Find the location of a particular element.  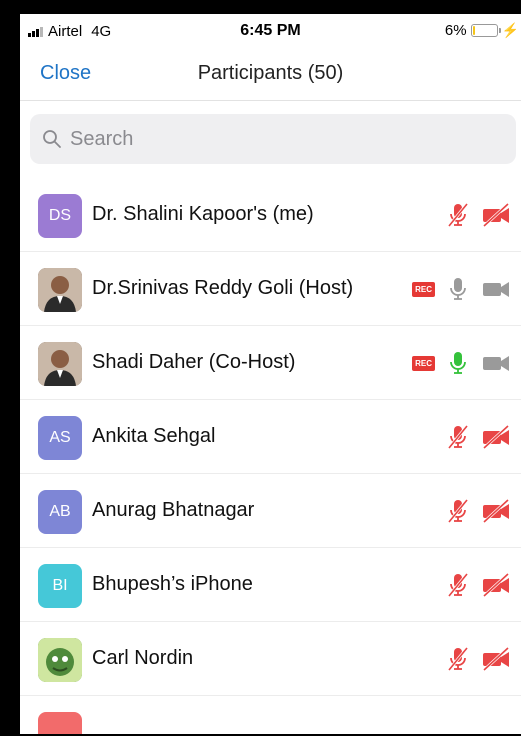

status-right: 6% ⚡ is located at coordinates (482, 30).